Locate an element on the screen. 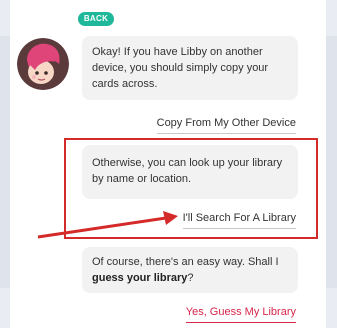 The width and height of the screenshot is (337, 328). guess-message-prefix: Of course, there's an easy way. Shall I is located at coordinates (185, 262).